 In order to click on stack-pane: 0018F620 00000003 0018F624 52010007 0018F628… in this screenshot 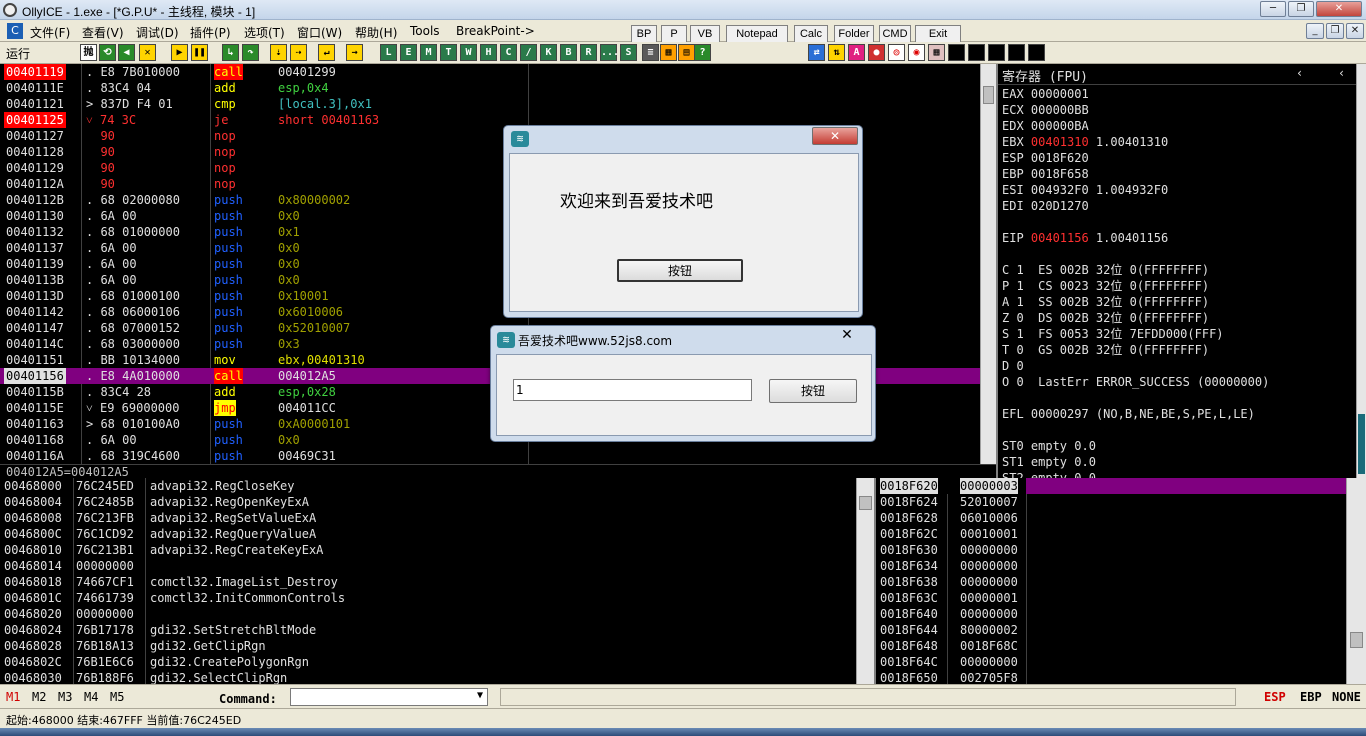, I will do `click(1110, 581)`.